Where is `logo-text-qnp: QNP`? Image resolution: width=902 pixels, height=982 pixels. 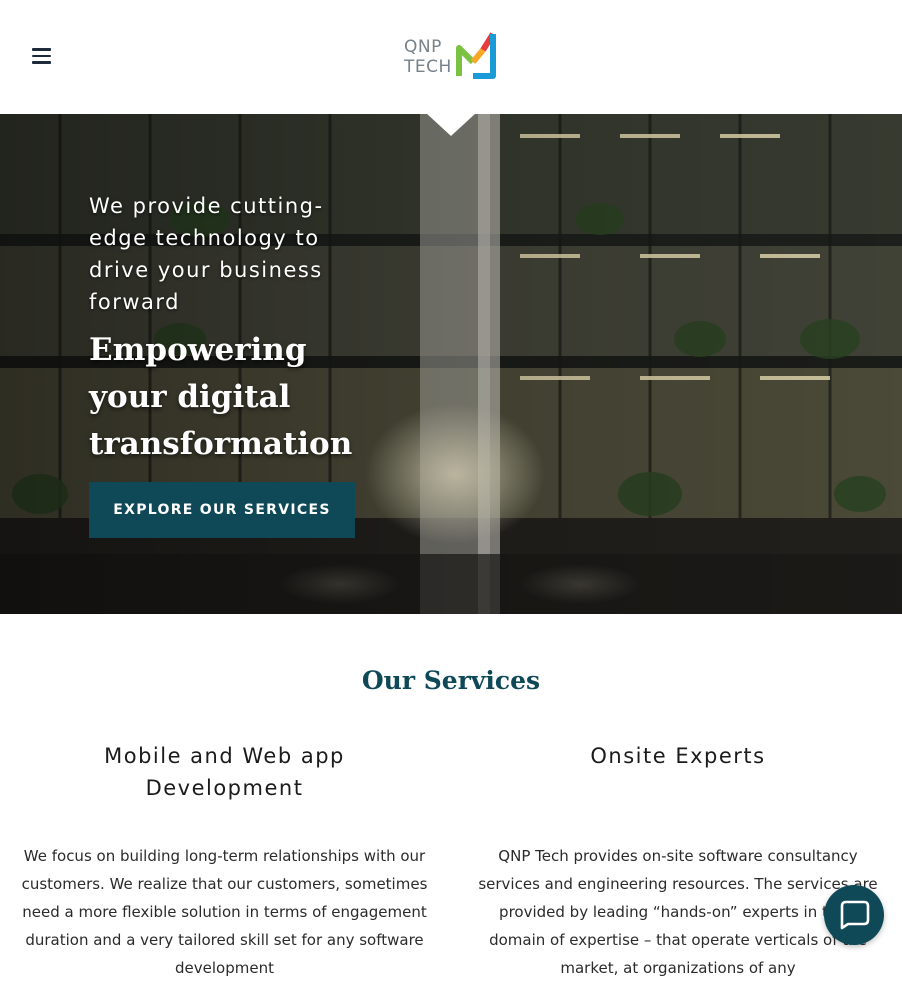
logo-text-qnp: QNP is located at coordinates (423, 47).